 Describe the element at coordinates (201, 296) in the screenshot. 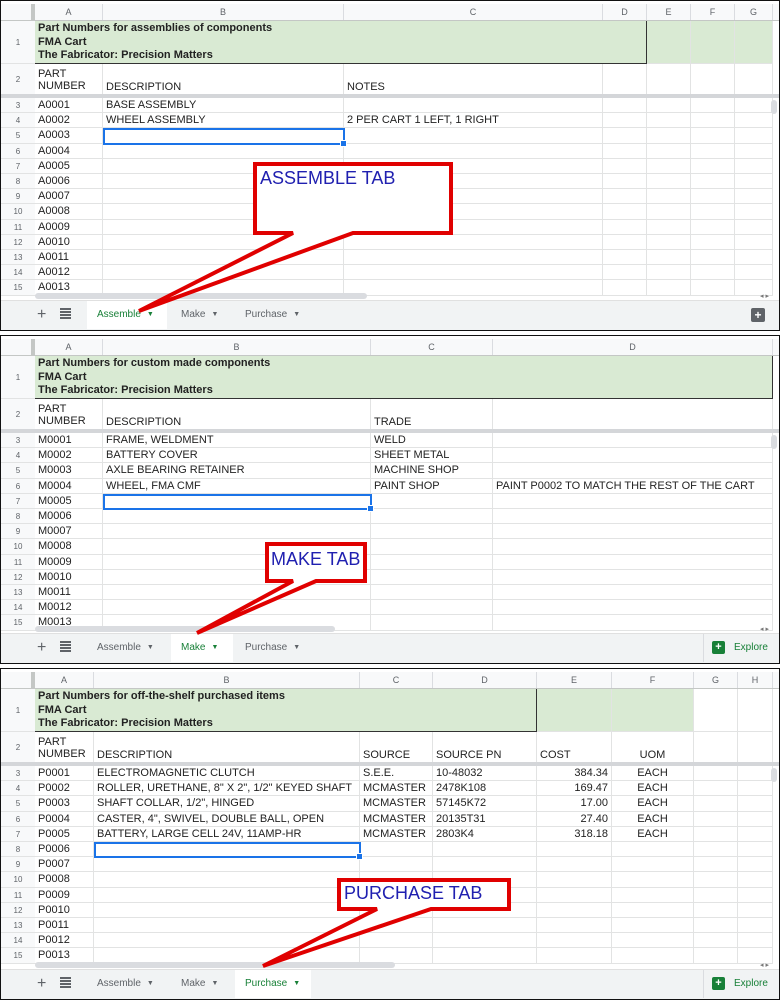

I see `horizontal-scrollbar` at that location.